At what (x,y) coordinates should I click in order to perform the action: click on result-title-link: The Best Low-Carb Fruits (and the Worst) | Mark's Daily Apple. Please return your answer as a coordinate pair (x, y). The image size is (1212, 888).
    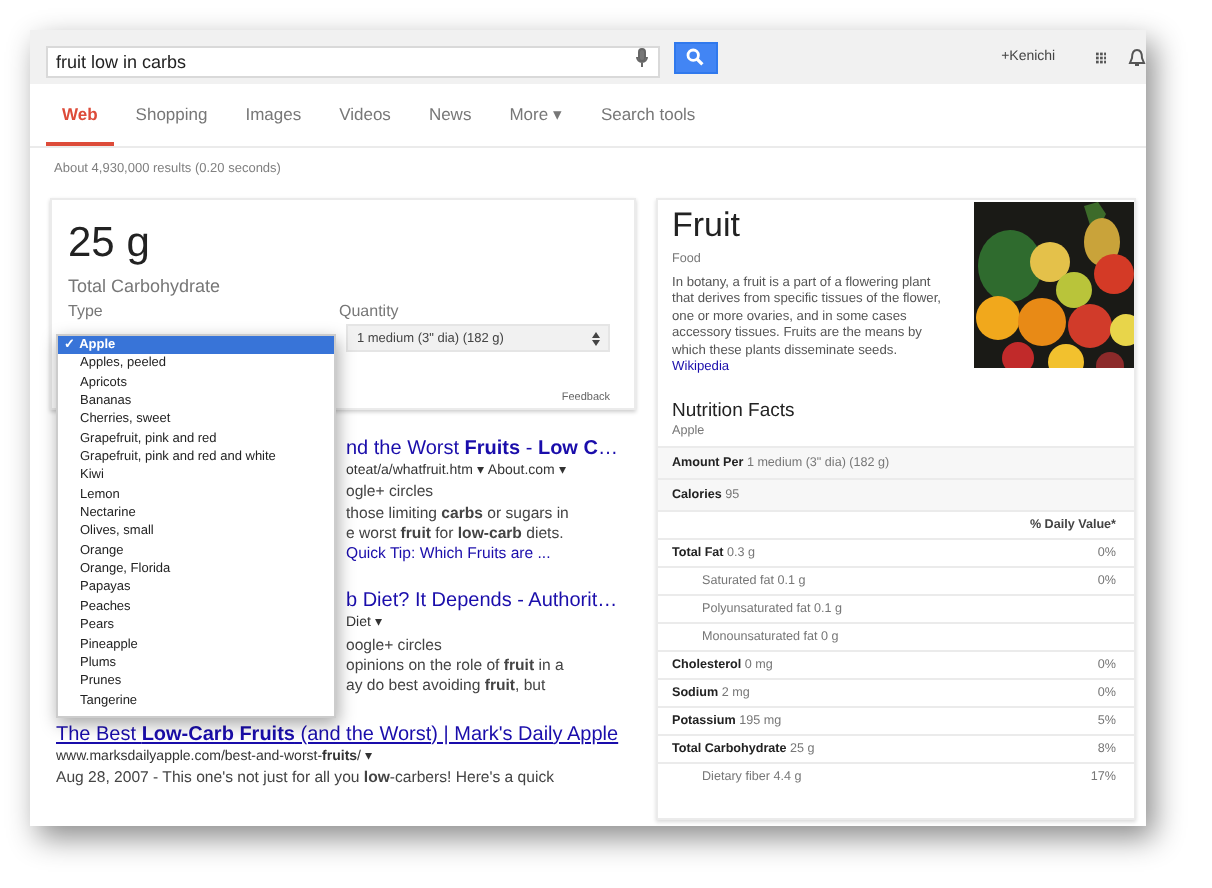
    Looking at the image, I should click on (337, 735).